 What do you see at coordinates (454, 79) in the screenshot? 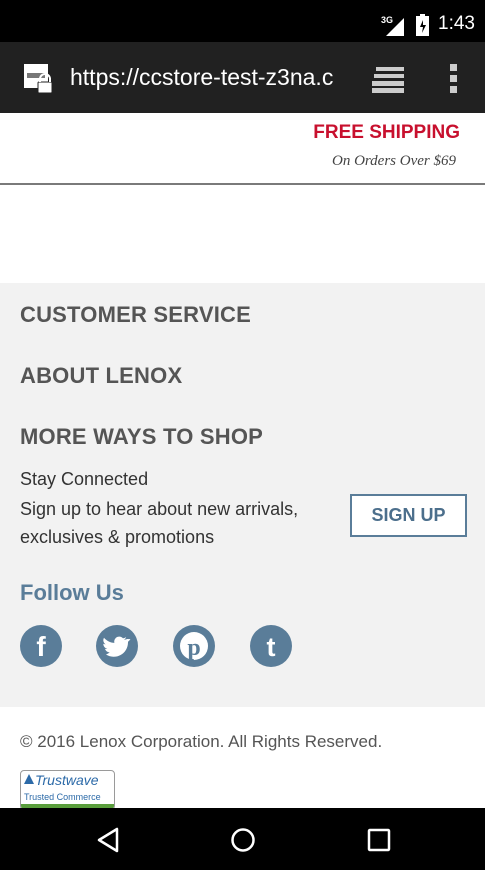
I see `overflow-menu-icon` at bounding box center [454, 79].